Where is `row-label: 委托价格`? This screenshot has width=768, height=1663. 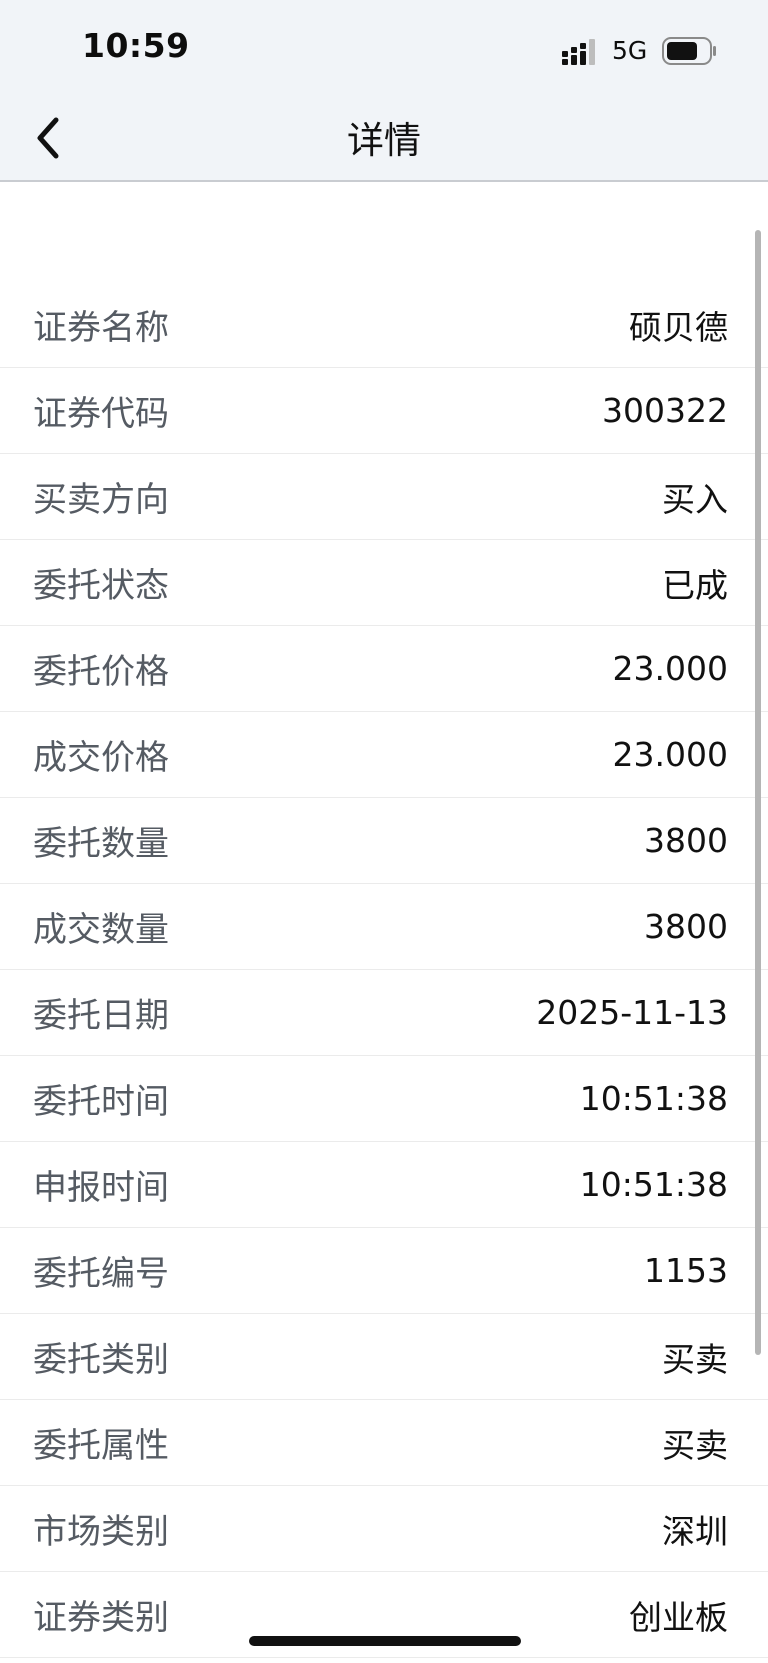
row-label: 委托价格 is located at coordinates (101, 672).